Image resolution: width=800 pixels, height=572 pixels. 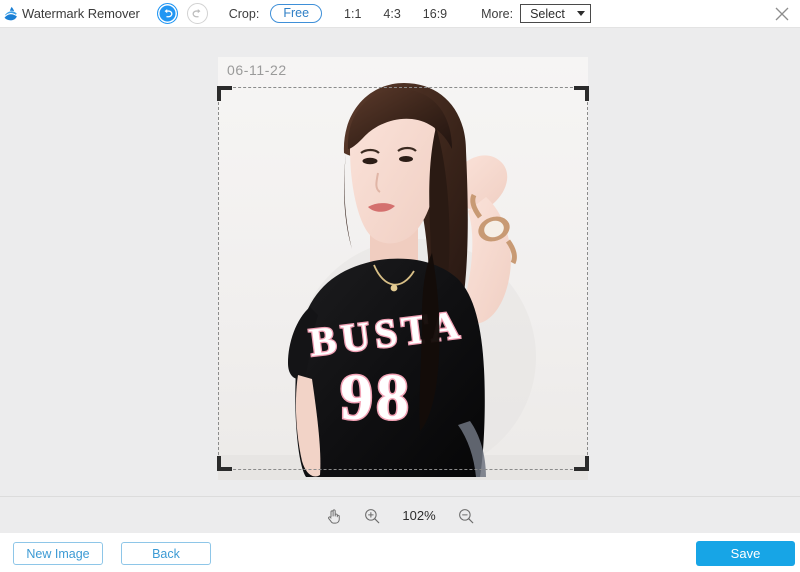 I want to click on close-icon, so click(x=782, y=14).